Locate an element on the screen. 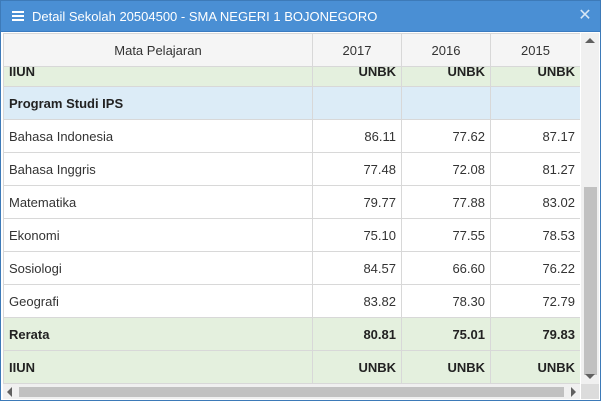 This screenshot has height=401, width=601. score-cell-2015: 72.79 is located at coordinates (535, 301).